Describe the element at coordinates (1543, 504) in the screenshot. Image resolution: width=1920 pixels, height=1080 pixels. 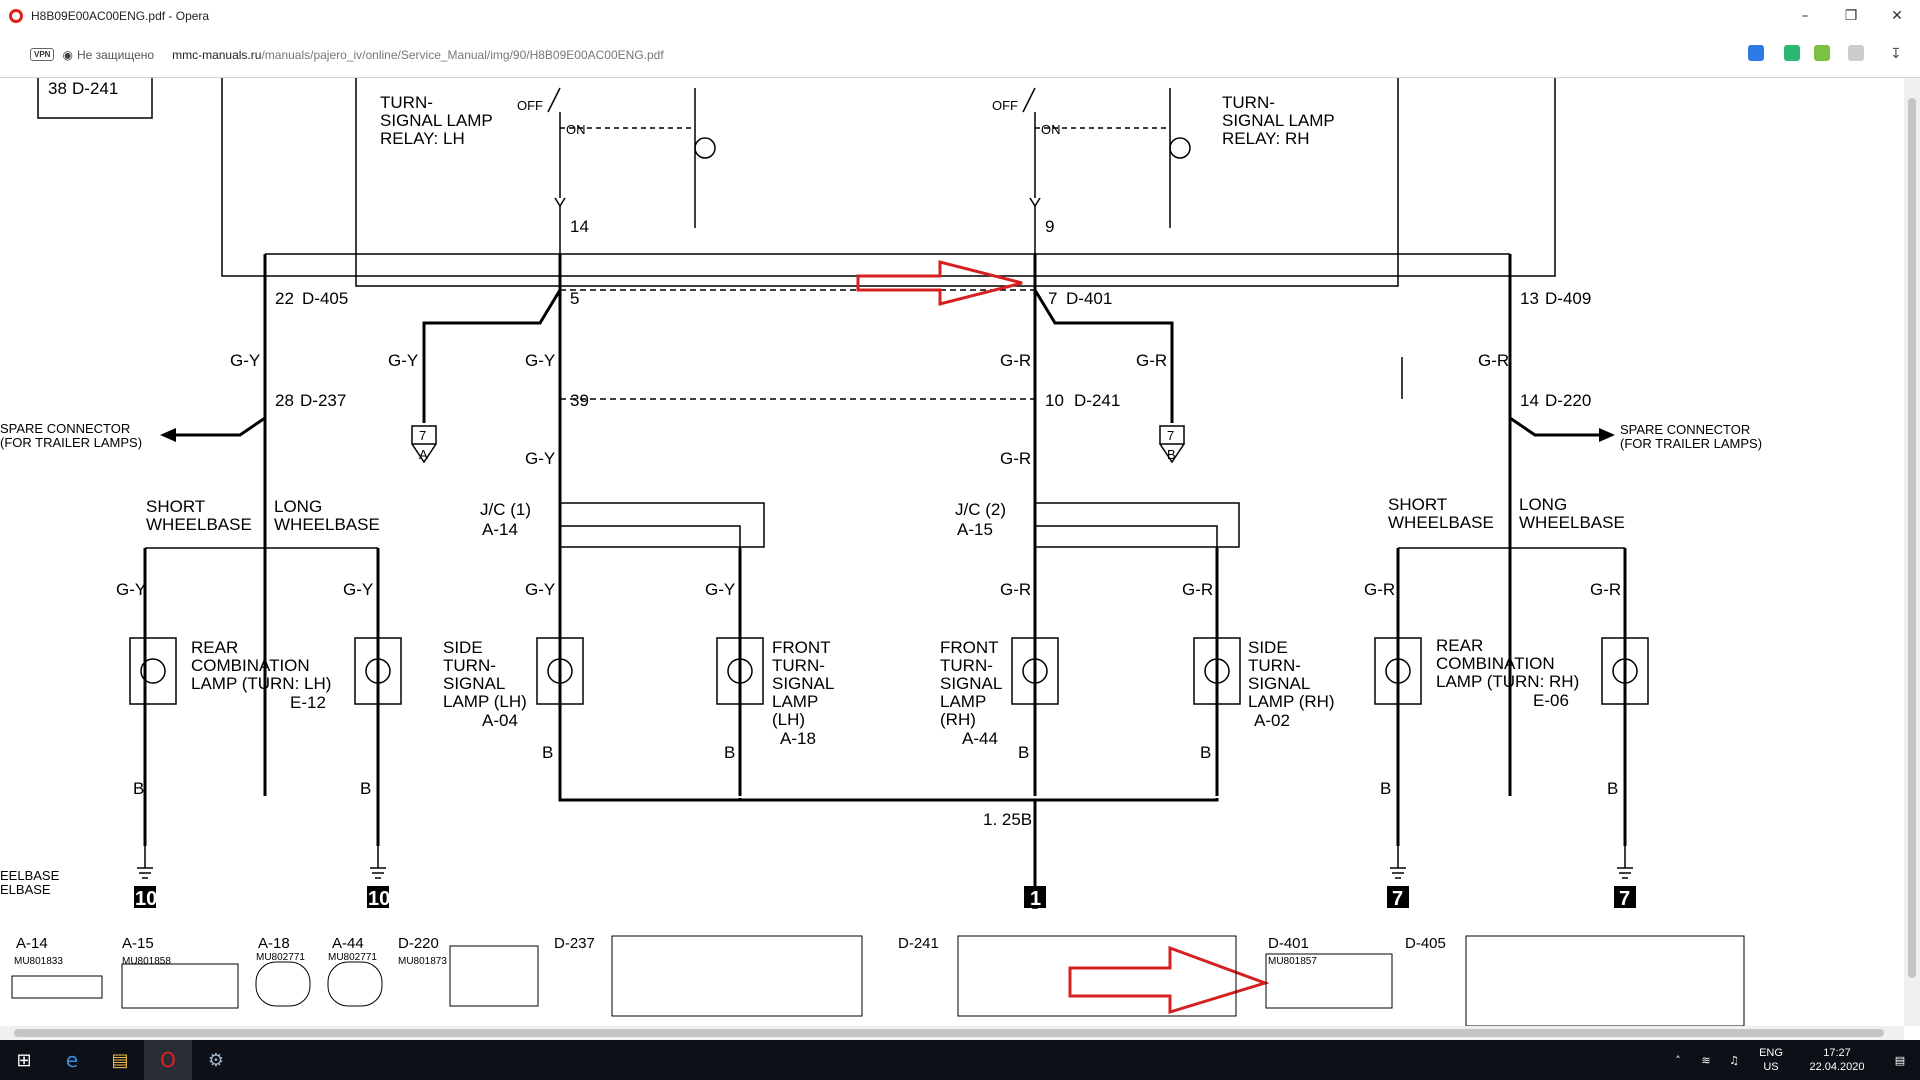
I see `svg-text: LONG` at that location.